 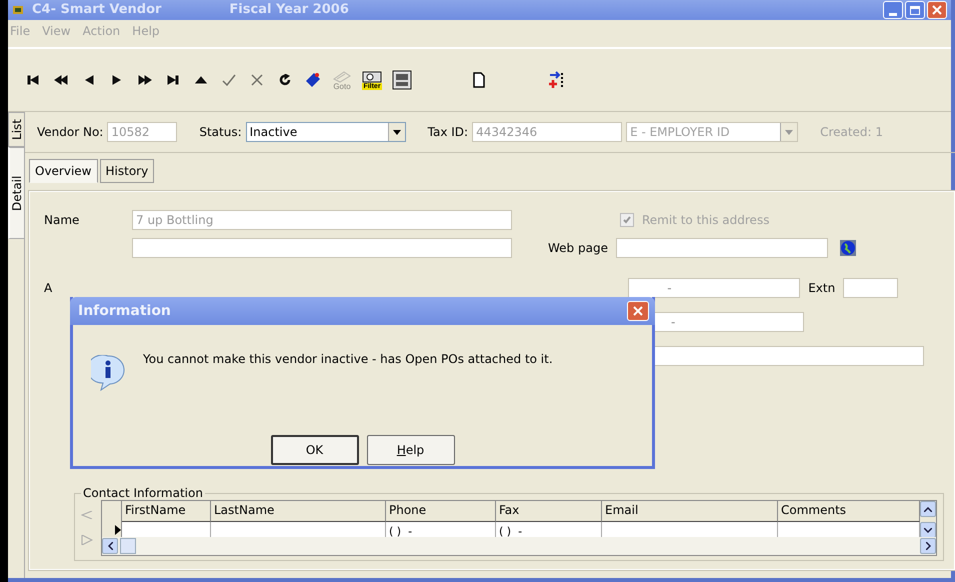 I want to click on tag-icon, so click(x=313, y=80).